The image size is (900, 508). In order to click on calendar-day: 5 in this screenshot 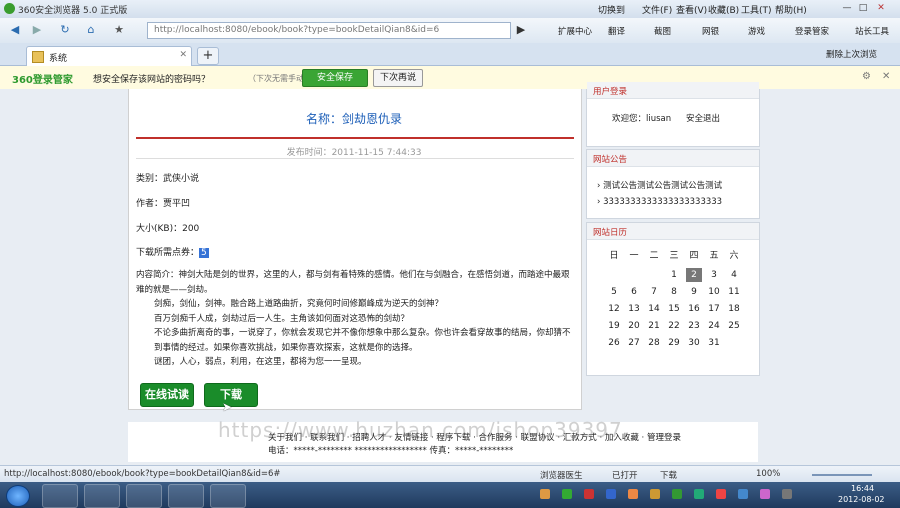, I will do `click(614, 292)`.